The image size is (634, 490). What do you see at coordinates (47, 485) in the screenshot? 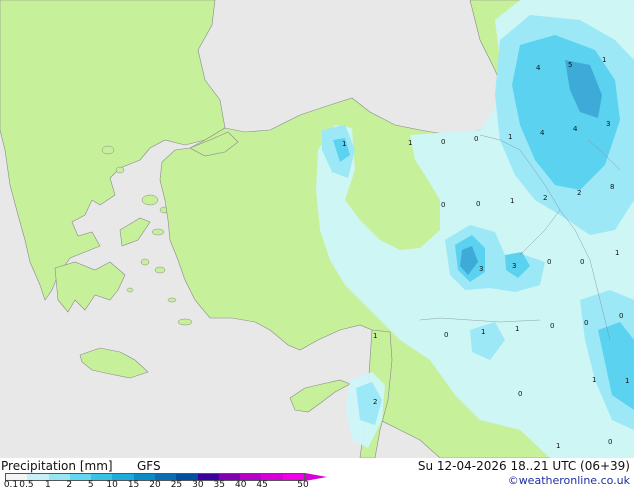
I see `color-scale-tick-label: 1` at bounding box center [47, 485].